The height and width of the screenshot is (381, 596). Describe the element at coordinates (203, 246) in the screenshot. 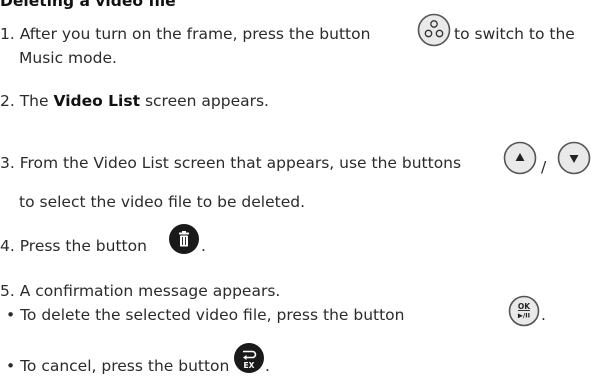

I see `step-4-suffix: .` at that location.